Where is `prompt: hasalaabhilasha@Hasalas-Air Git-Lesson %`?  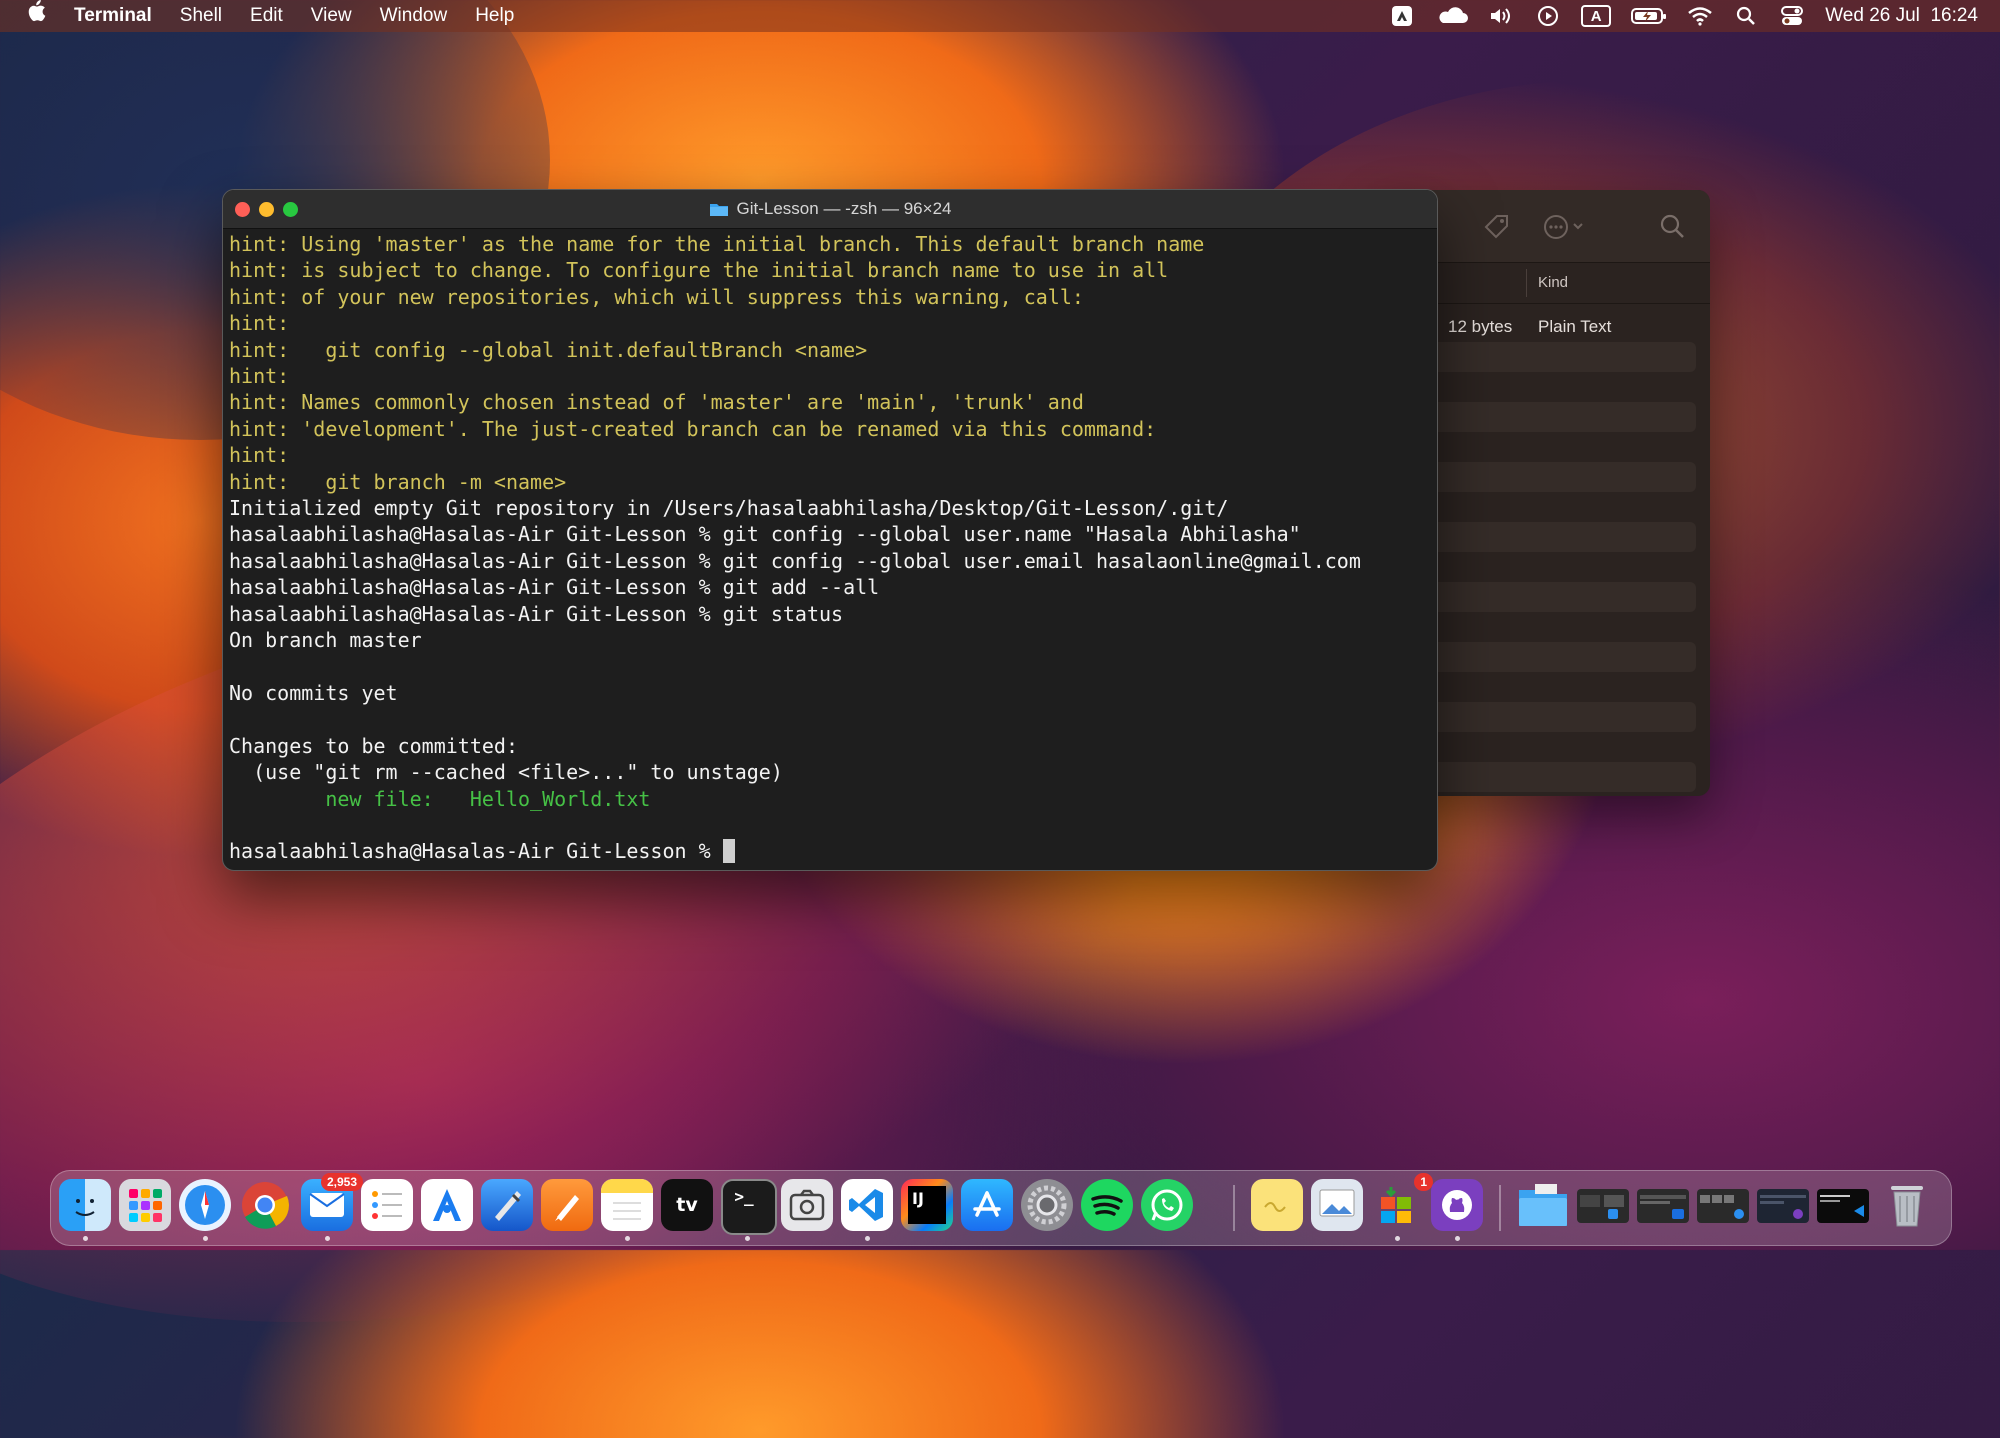
prompt: hasalaabhilasha@Hasalas-Air Git-Lesson % is located at coordinates (476, 851).